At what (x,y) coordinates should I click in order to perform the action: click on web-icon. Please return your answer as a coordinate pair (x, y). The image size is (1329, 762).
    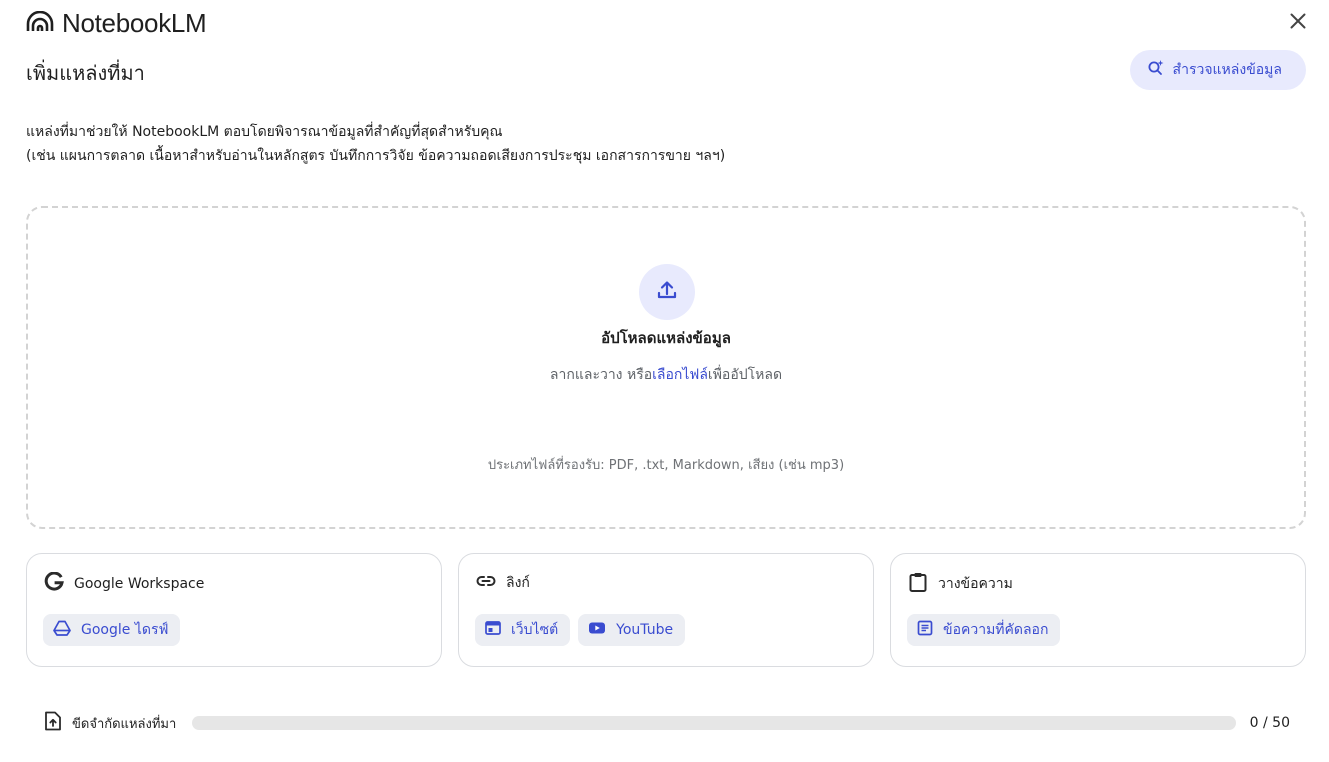
    Looking at the image, I should click on (493, 630).